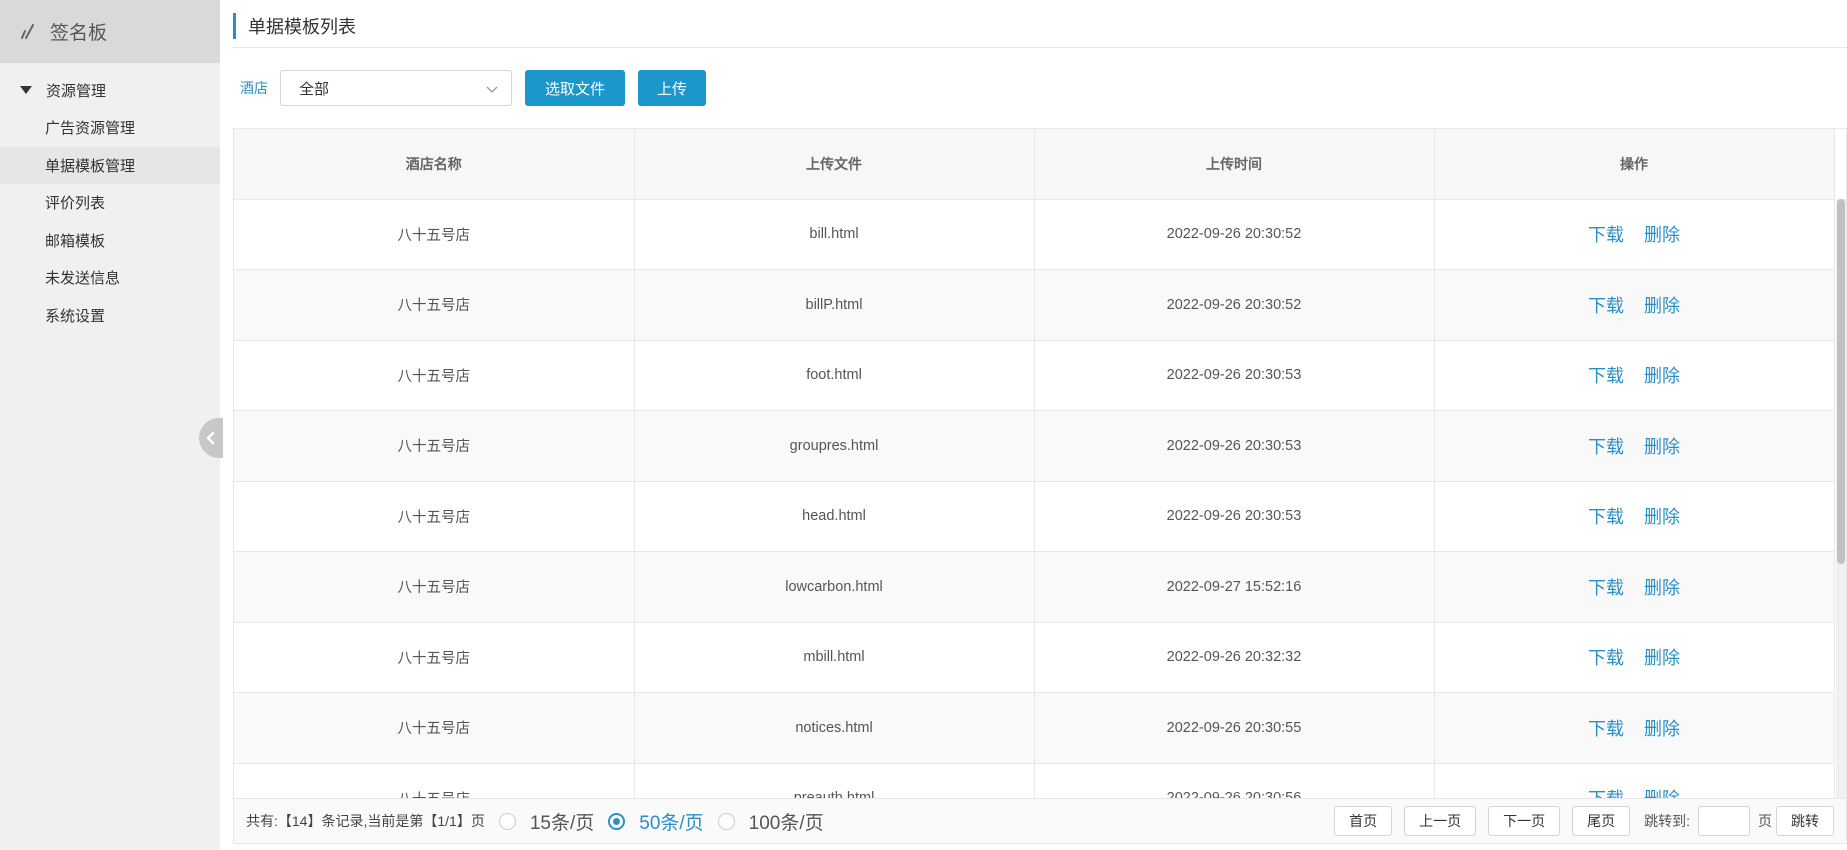  What do you see at coordinates (1805, 821) in the screenshot?
I see `jump-button: 跳转` at bounding box center [1805, 821].